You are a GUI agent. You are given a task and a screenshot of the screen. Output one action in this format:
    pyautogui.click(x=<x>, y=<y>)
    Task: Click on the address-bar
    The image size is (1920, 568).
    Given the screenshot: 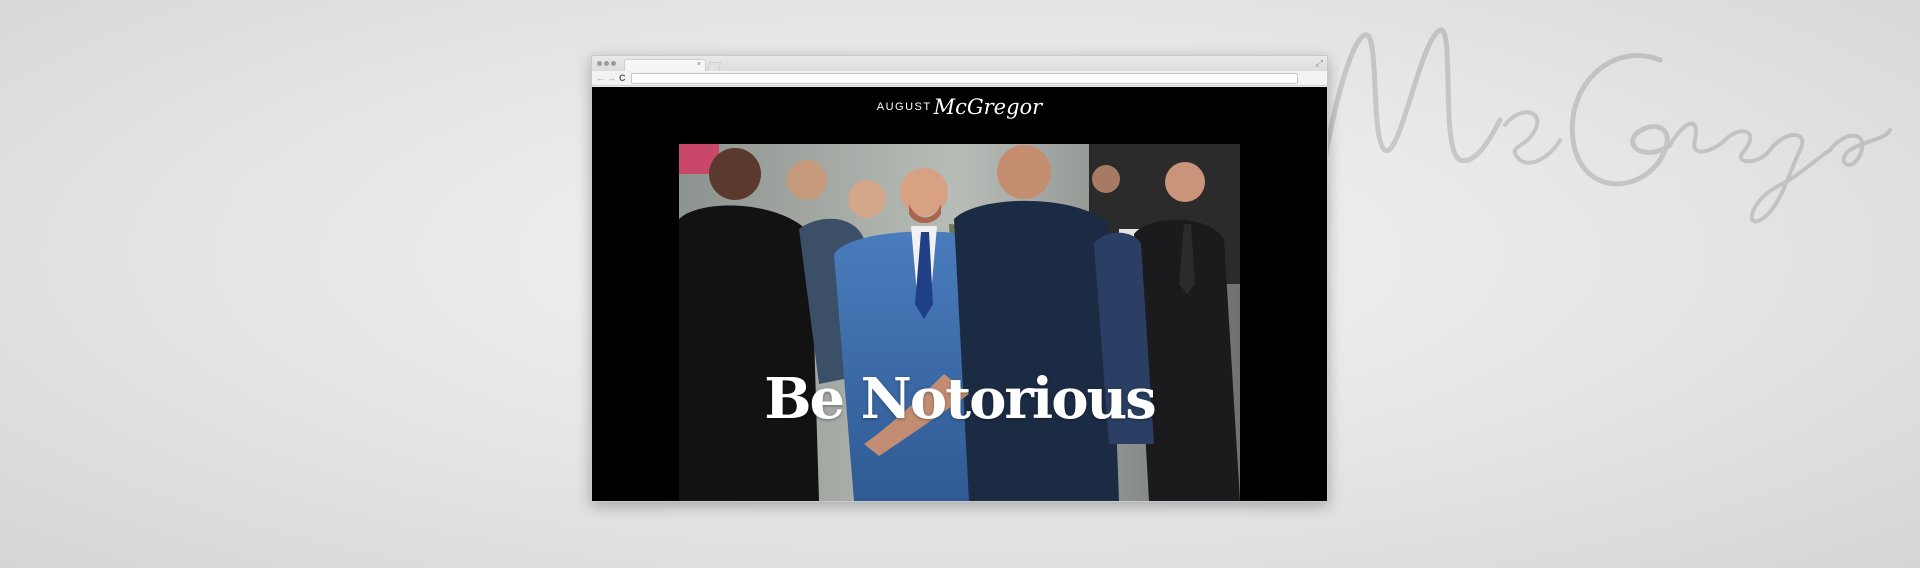 What is the action you would take?
    pyautogui.click(x=964, y=78)
    